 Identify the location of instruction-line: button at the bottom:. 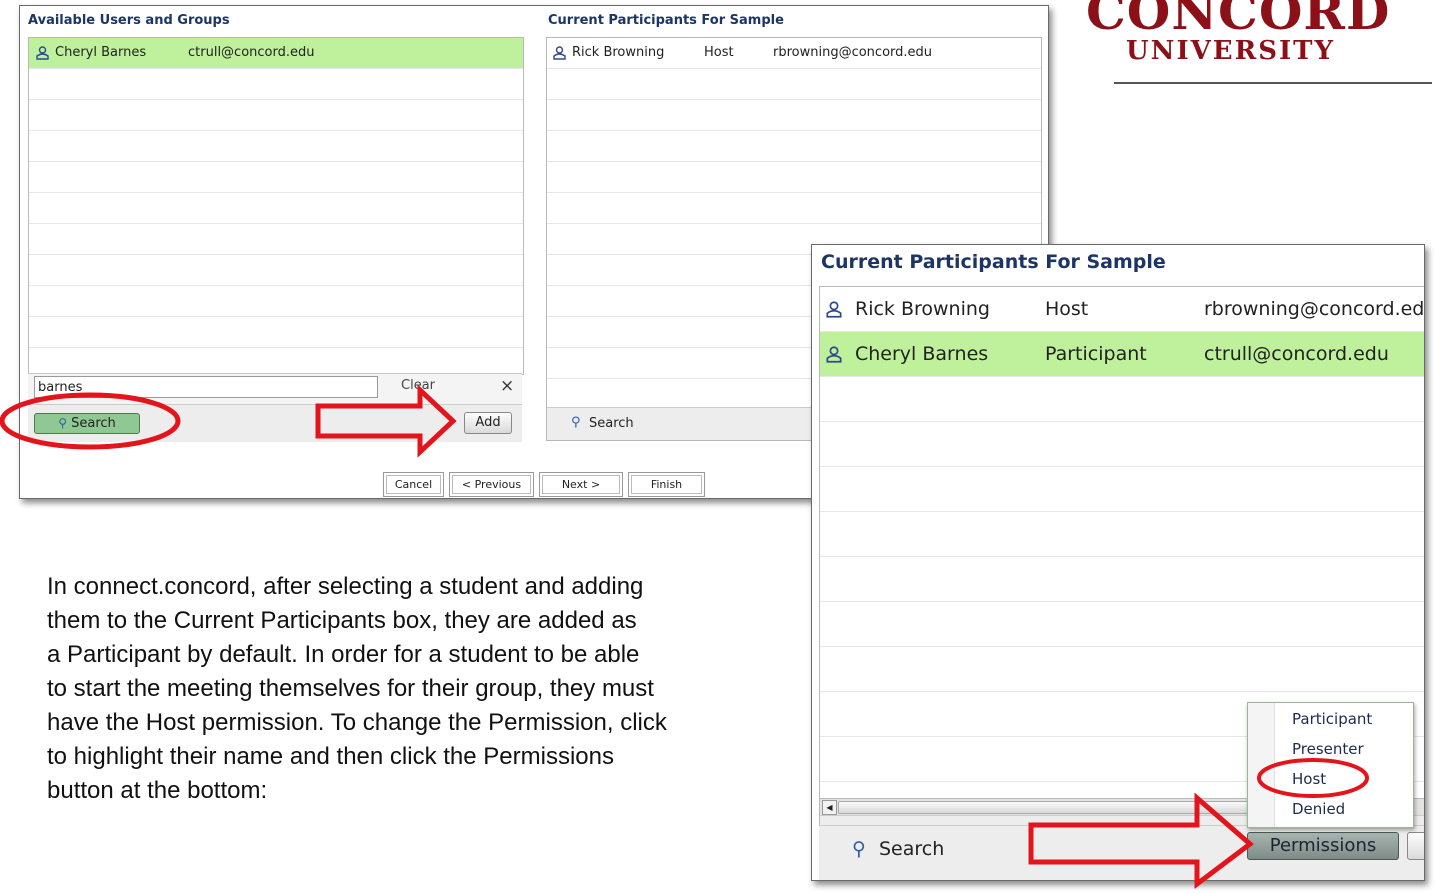
(157, 790).